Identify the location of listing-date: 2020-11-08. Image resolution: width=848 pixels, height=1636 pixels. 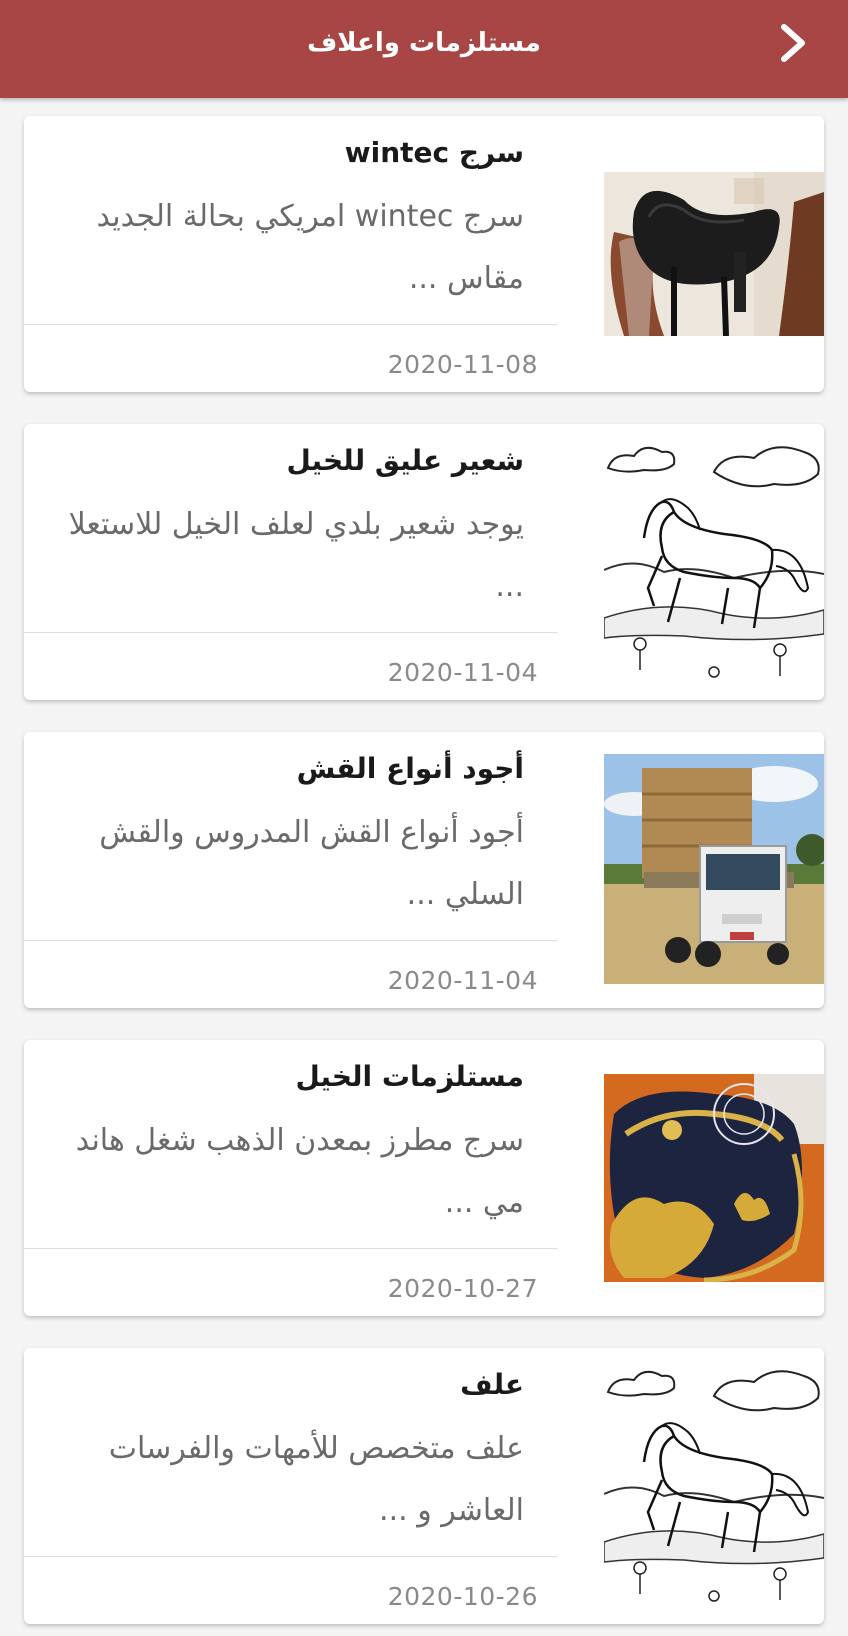
(462, 364).